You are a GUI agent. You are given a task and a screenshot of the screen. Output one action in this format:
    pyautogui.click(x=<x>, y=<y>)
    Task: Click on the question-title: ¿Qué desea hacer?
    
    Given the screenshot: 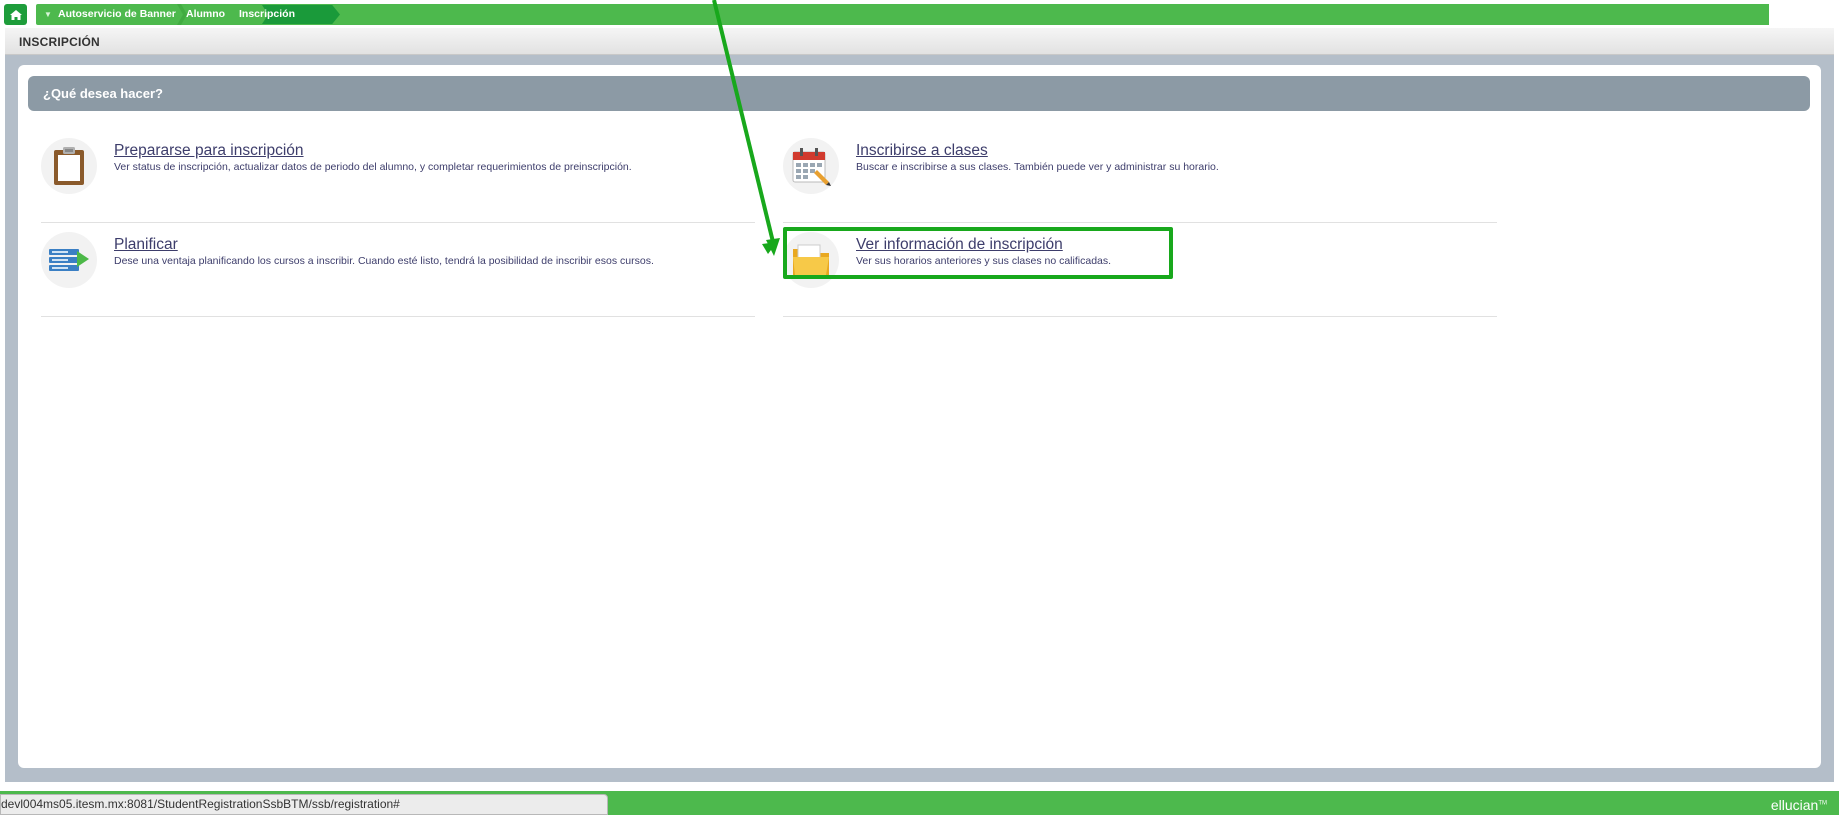 What is the action you would take?
    pyautogui.click(x=103, y=93)
    